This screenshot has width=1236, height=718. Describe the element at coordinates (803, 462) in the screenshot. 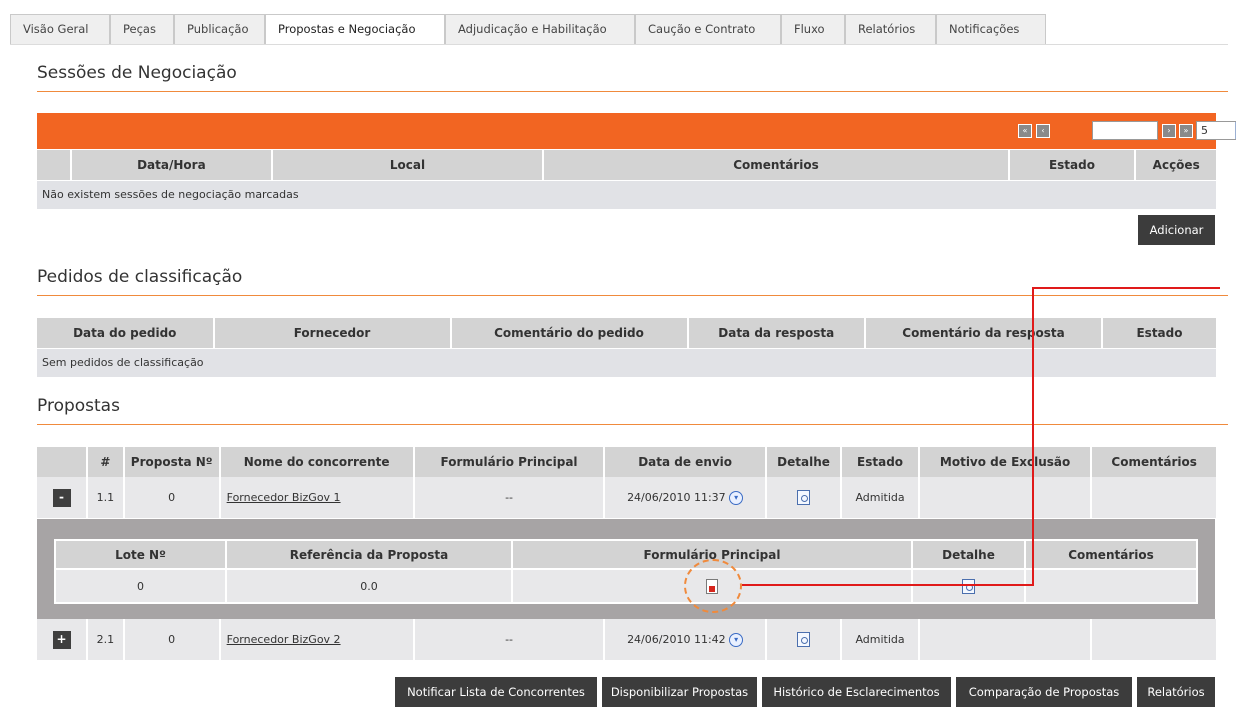

I see `proposals-header-detalhe: Detalhe` at that location.